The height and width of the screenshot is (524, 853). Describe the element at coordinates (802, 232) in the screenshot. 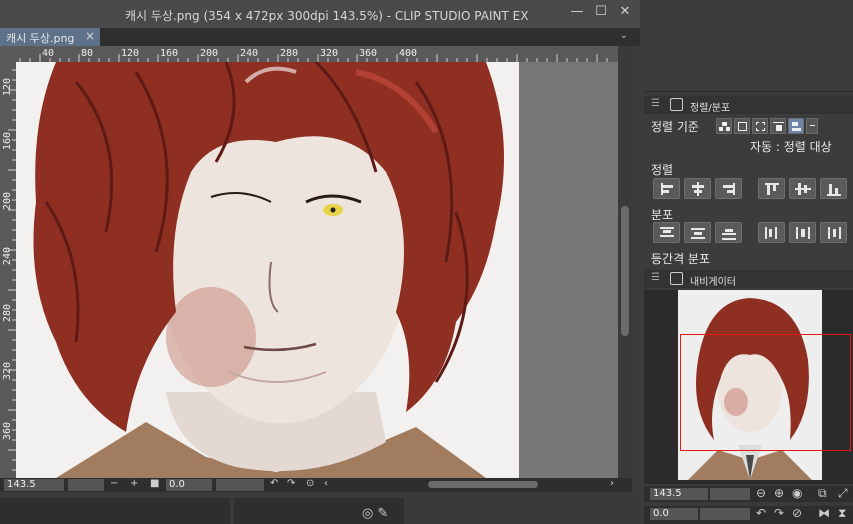

I see `distribute-center-horizontal-icon` at that location.